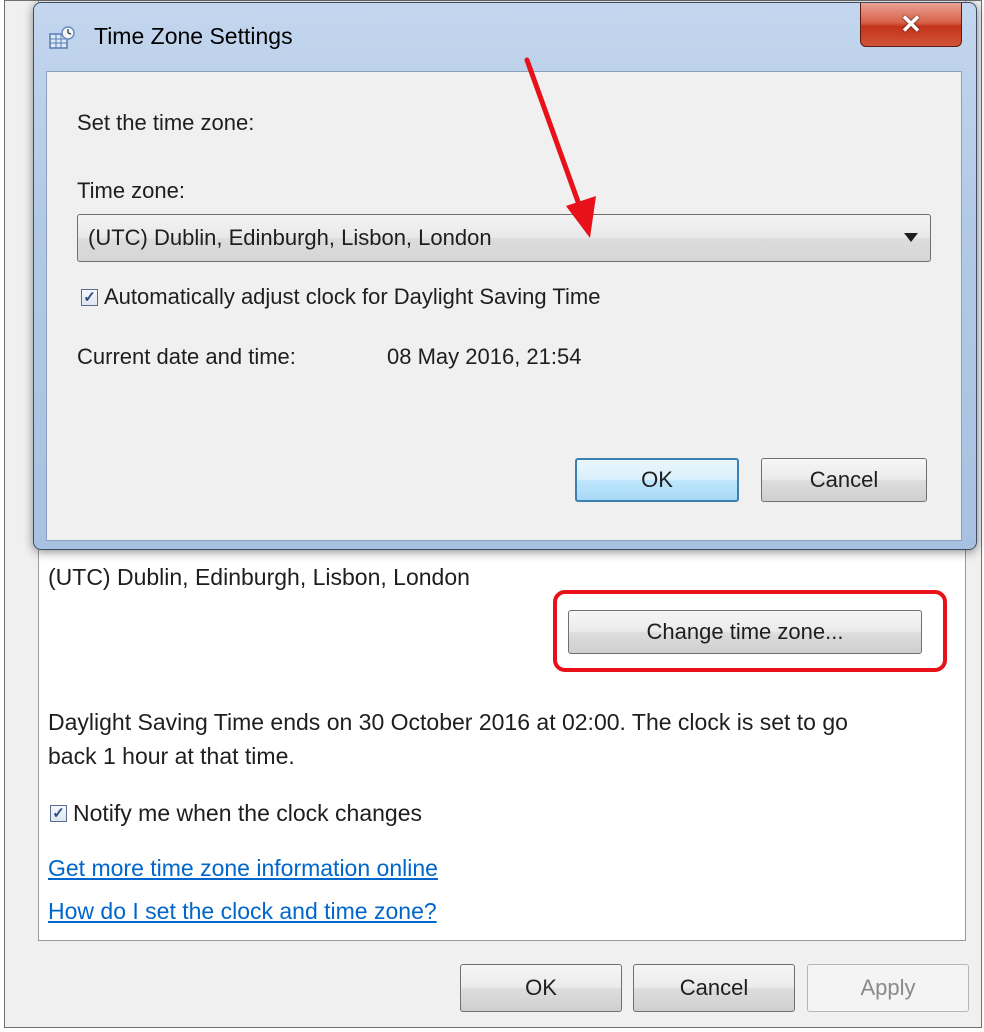 The width and height of the screenshot is (984, 1032). What do you see at coordinates (243, 868) in the screenshot?
I see `more-info-link: Get more time zone information online` at bounding box center [243, 868].